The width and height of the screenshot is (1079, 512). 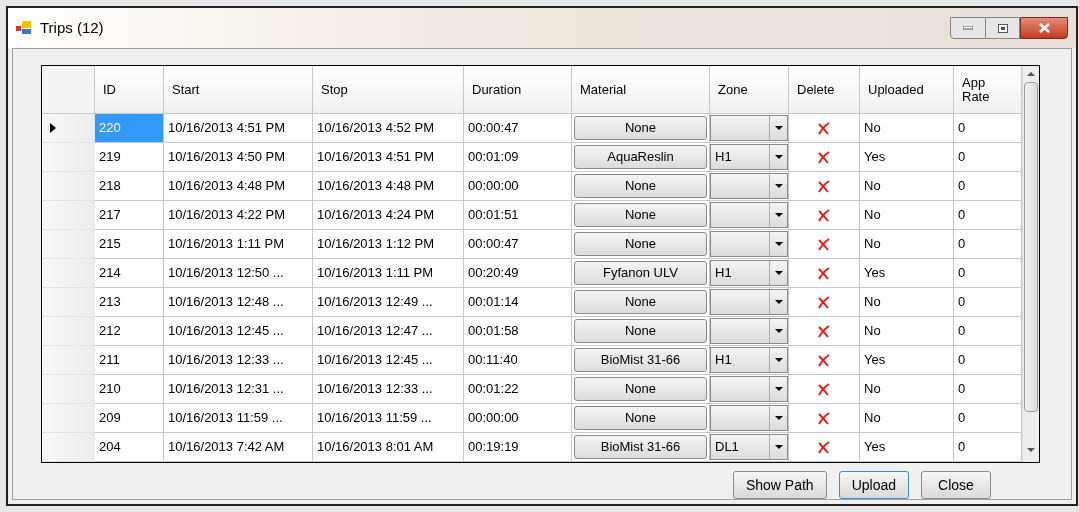 What do you see at coordinates (518, 273) in the screenshot?
I see `table-cell: 00:20:49` at bounding box center [518, 273].